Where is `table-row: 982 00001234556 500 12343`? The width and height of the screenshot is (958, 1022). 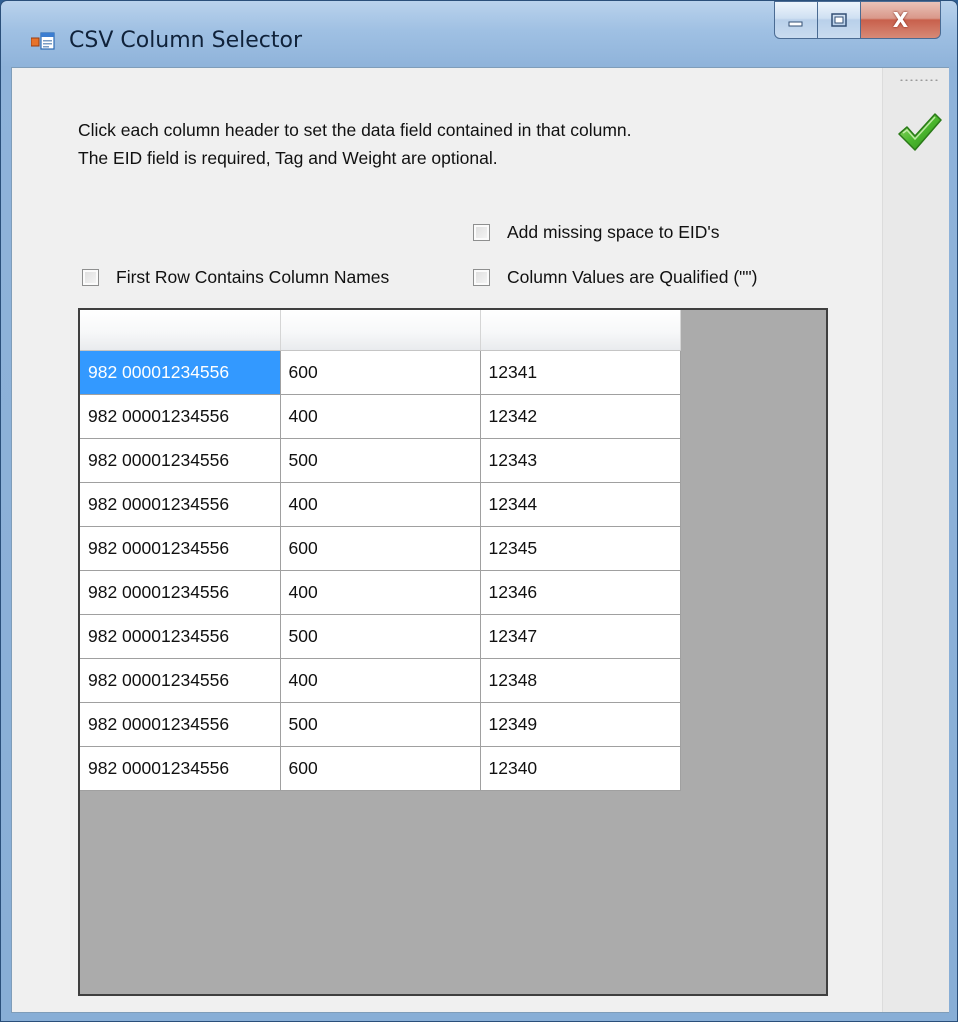
table-row: 982 00001234556 500 12343 is located at coordinates (380, 460).